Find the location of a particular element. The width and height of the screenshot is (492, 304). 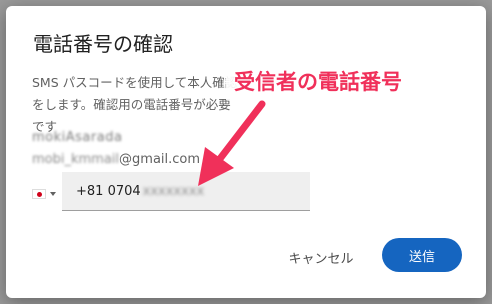

japan-flag-icon is located at coordinates (39, 194).